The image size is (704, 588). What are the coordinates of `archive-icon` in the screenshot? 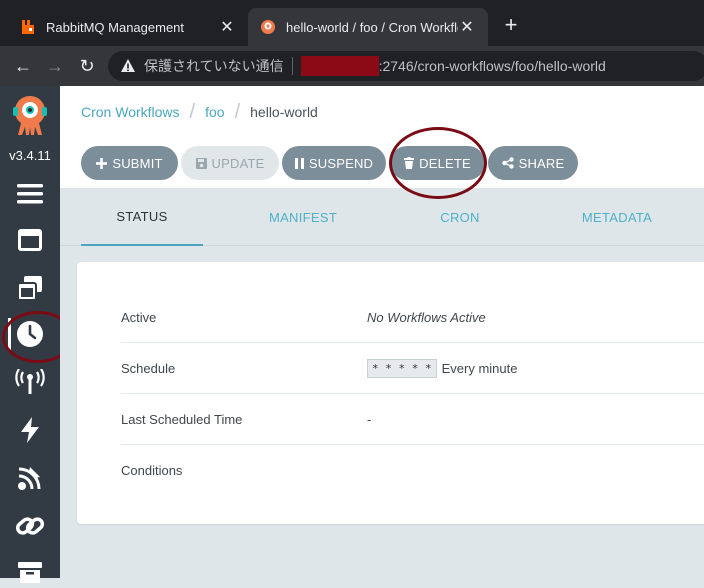 It's located at (30, 572).